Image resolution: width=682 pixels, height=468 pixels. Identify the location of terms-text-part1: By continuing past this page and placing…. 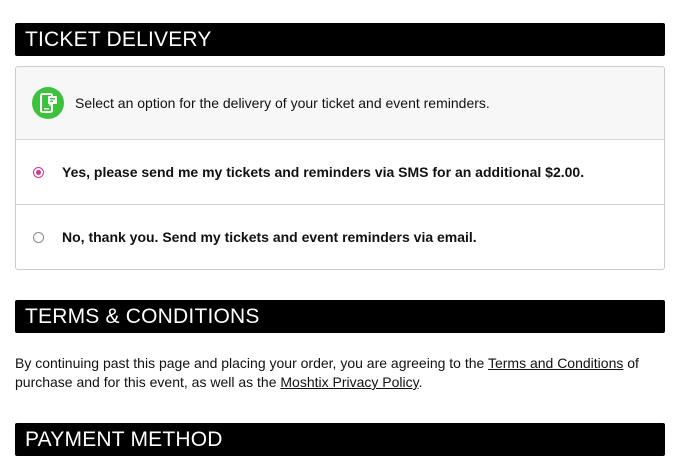
(251, 363).